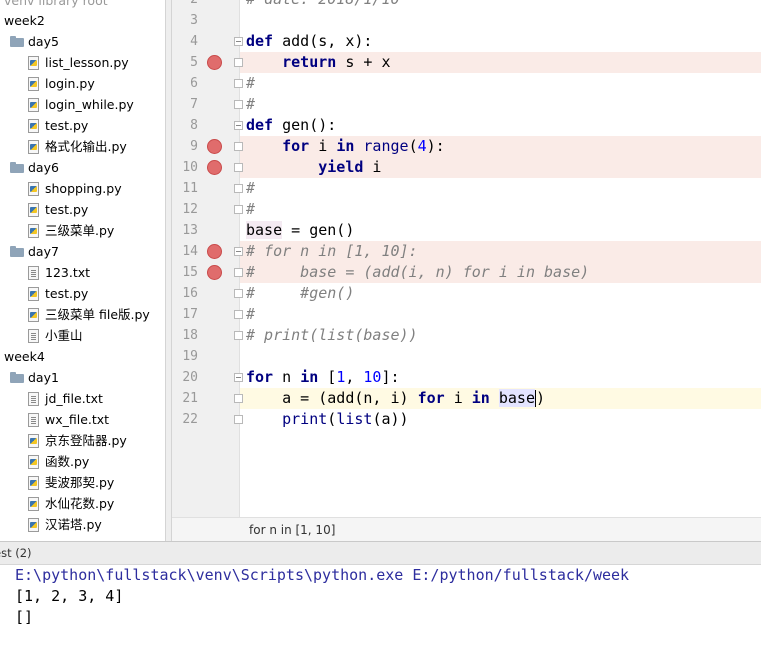  Describe the element at coordinates (194, 146) in the screenshot. I see `line-number: 9` at that location.